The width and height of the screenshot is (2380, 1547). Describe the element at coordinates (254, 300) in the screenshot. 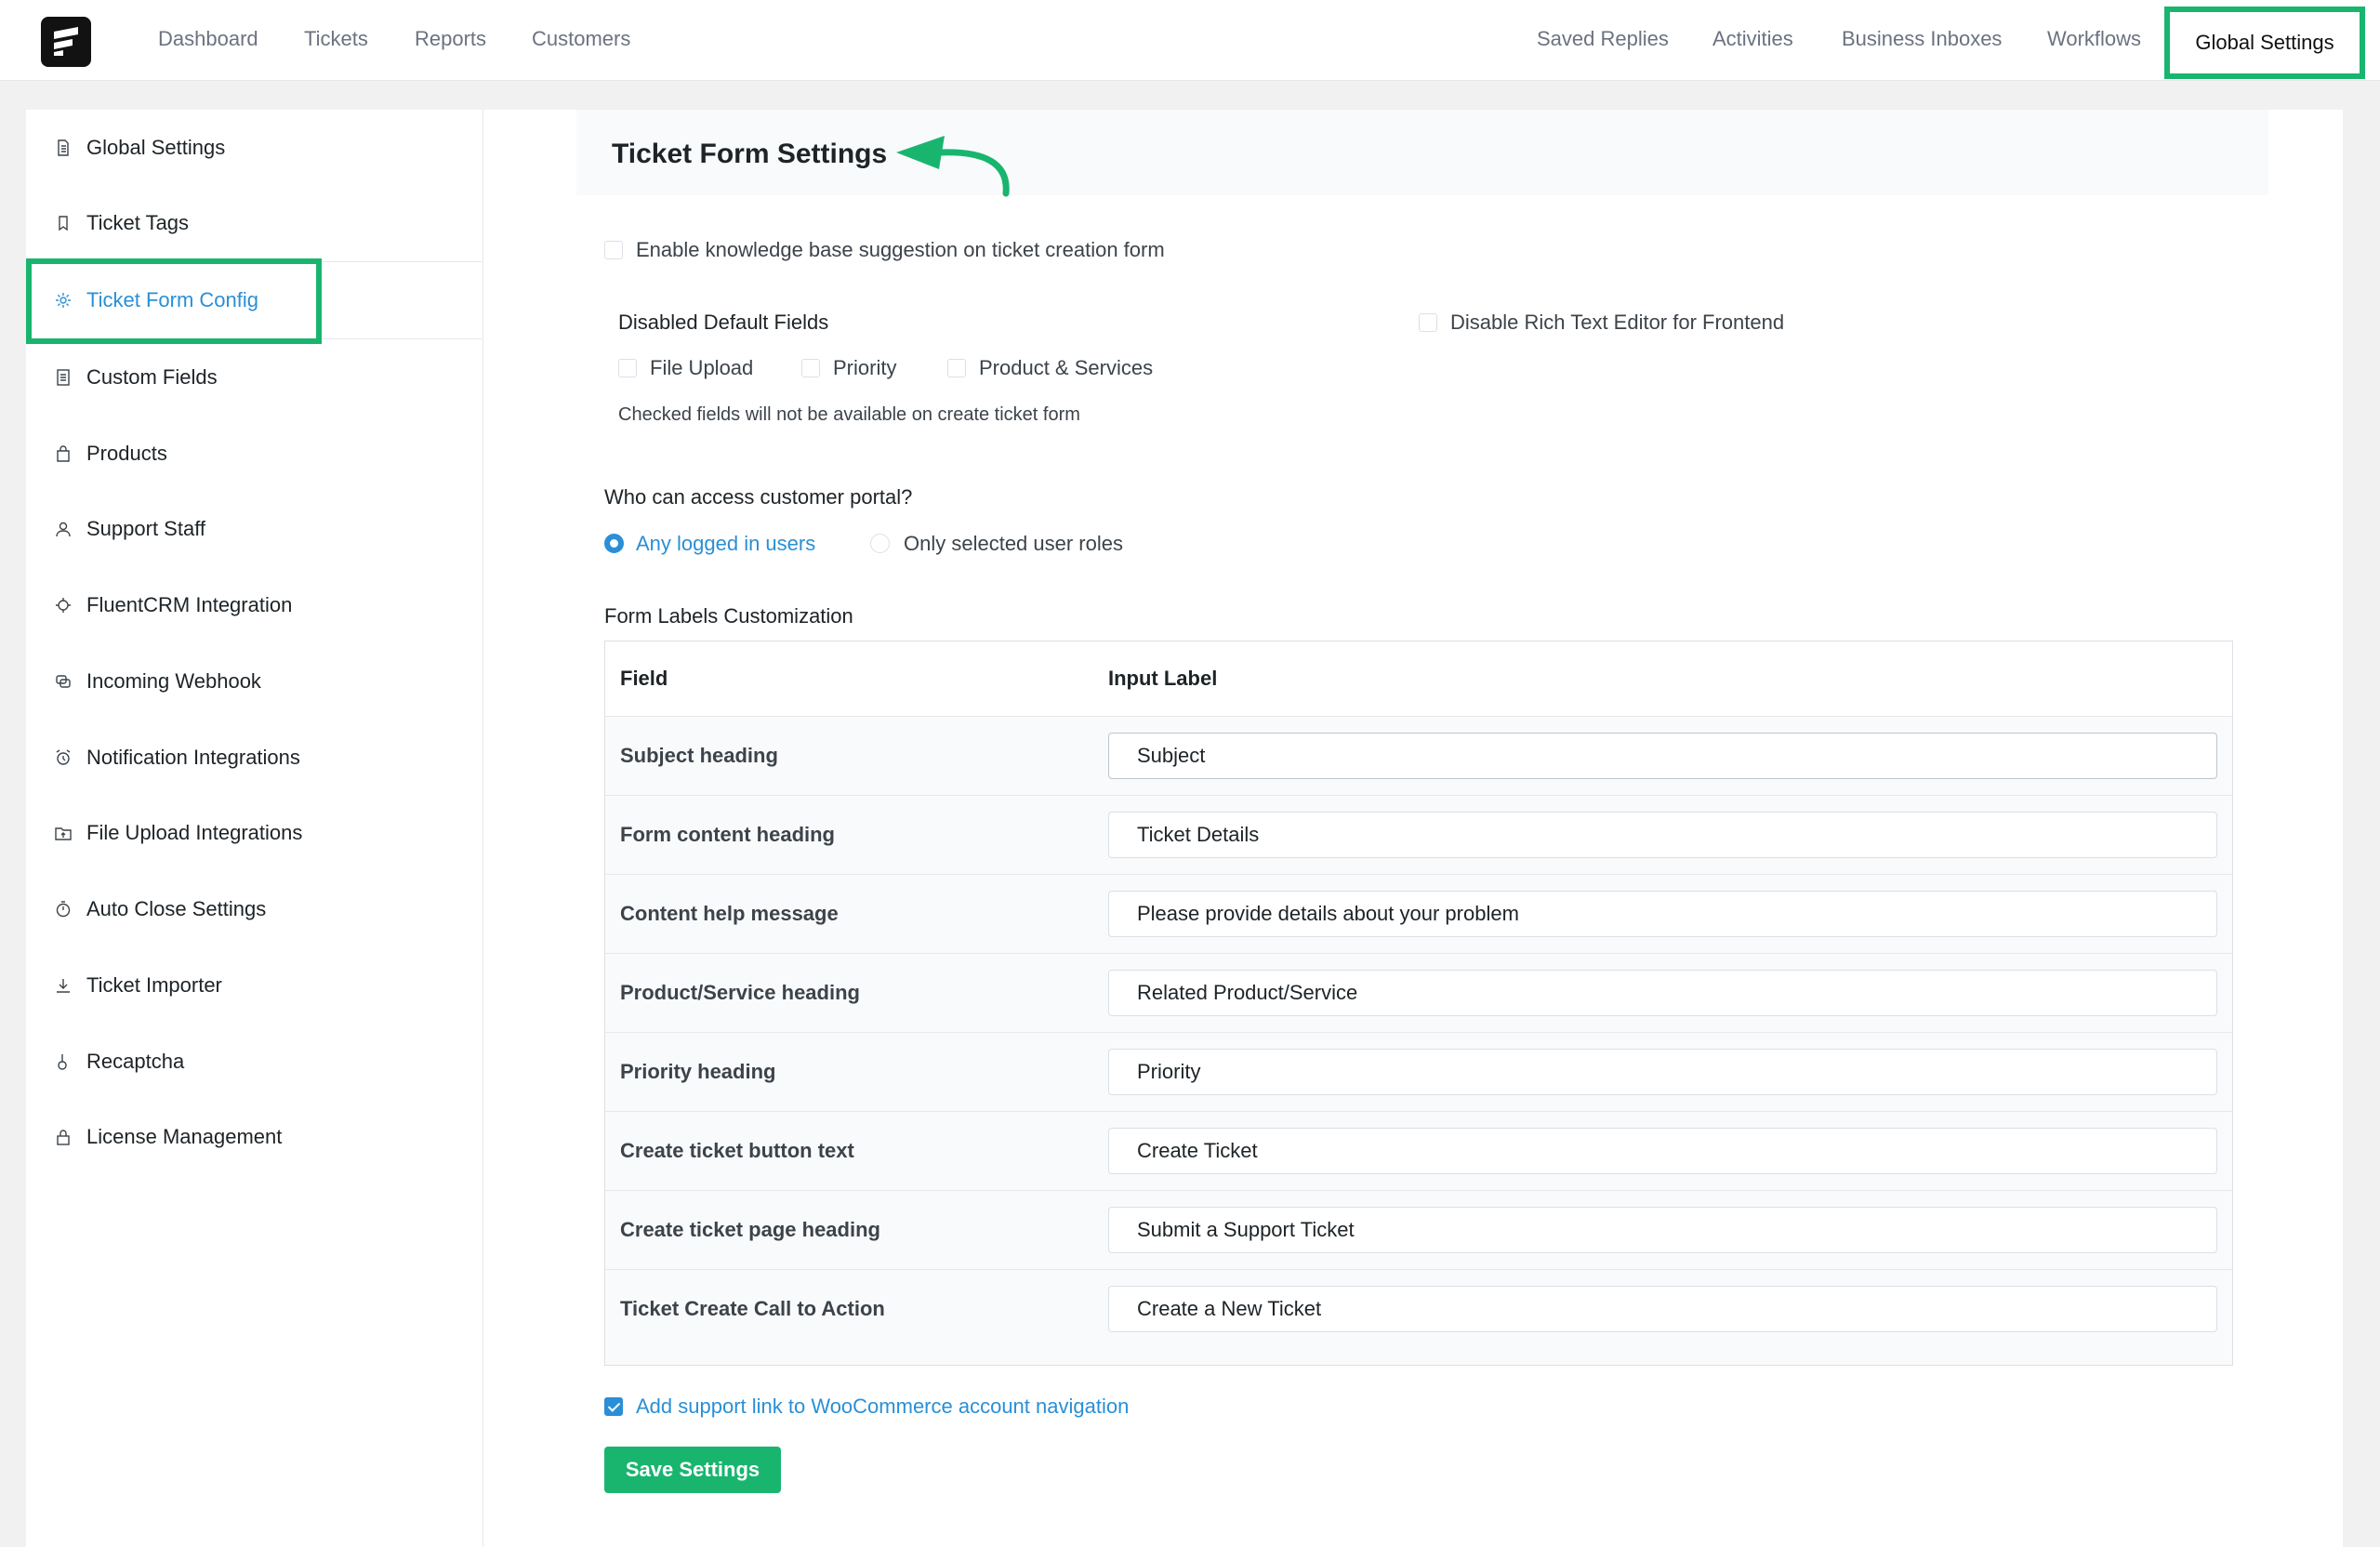

I see `sidebar-item-ticket-form-config: Ticket Form Config` at that location.